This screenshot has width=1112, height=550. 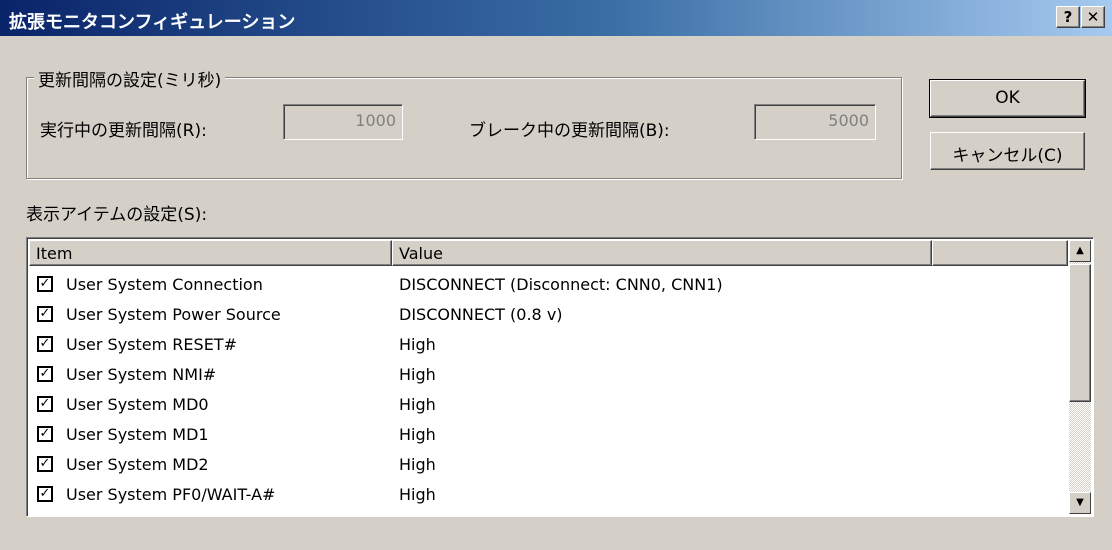 What do you see at coordinates (549, 375) in the screenshot?
I see `list-item: ✓ User System NMI# High` at bounding box center [549, 375].